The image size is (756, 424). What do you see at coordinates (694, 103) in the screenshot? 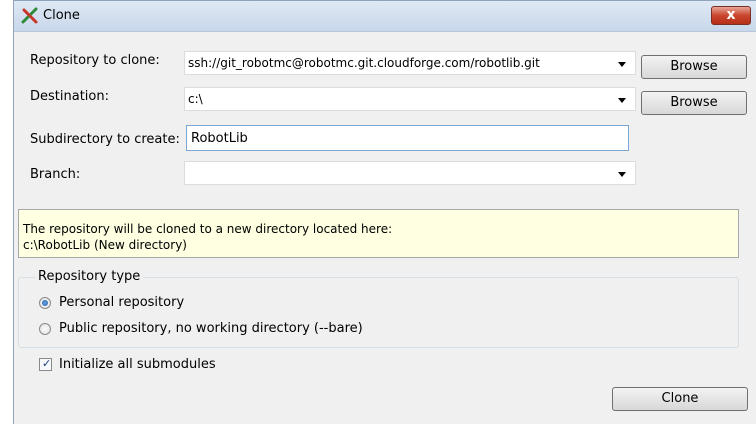
I see `destination-browse-button: Browse` at bounding box center [694, 103].